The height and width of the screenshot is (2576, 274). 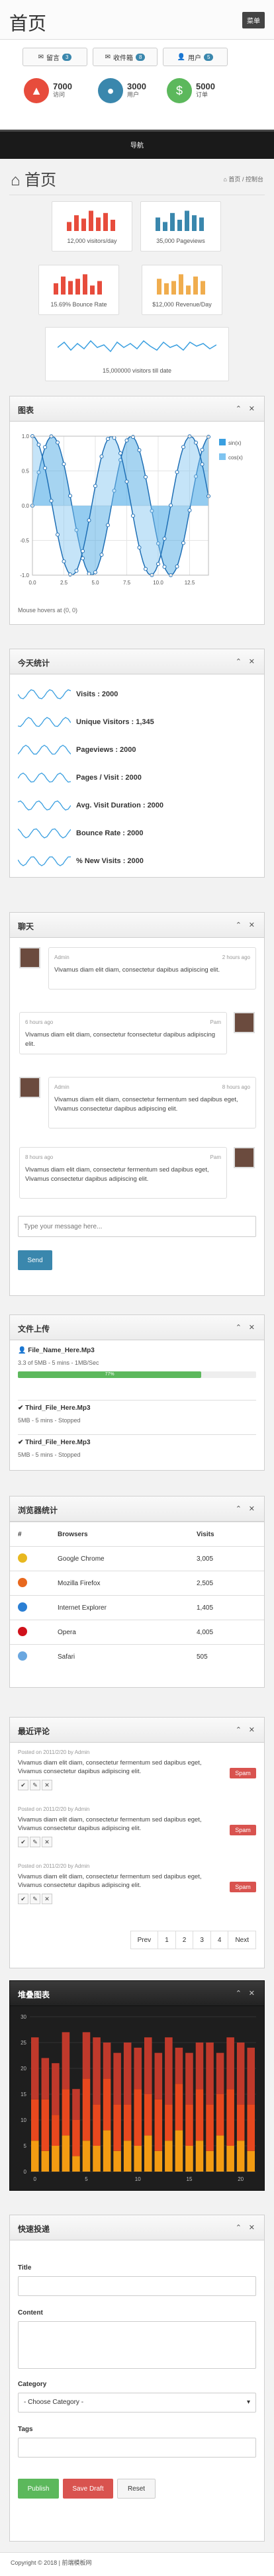 What do you see at coordinates (185, 1940) in the screenshot?
I see `page-link: 2` at bounding box center [185, 1940].